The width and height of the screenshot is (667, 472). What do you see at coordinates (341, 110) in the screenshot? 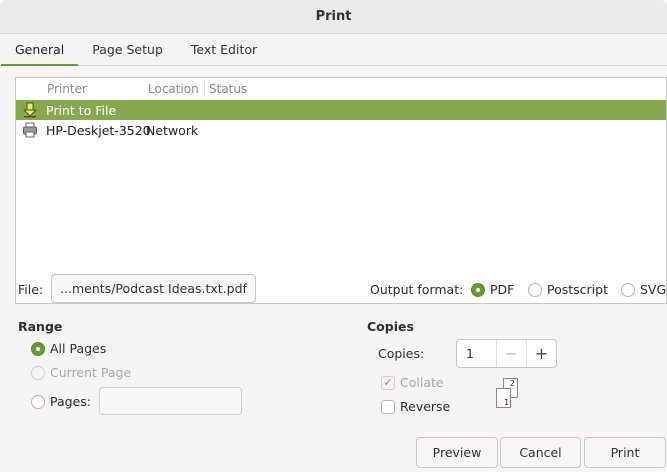
I see `printer-row-print-to-file: Print to File` at bounding box center [341, 110].